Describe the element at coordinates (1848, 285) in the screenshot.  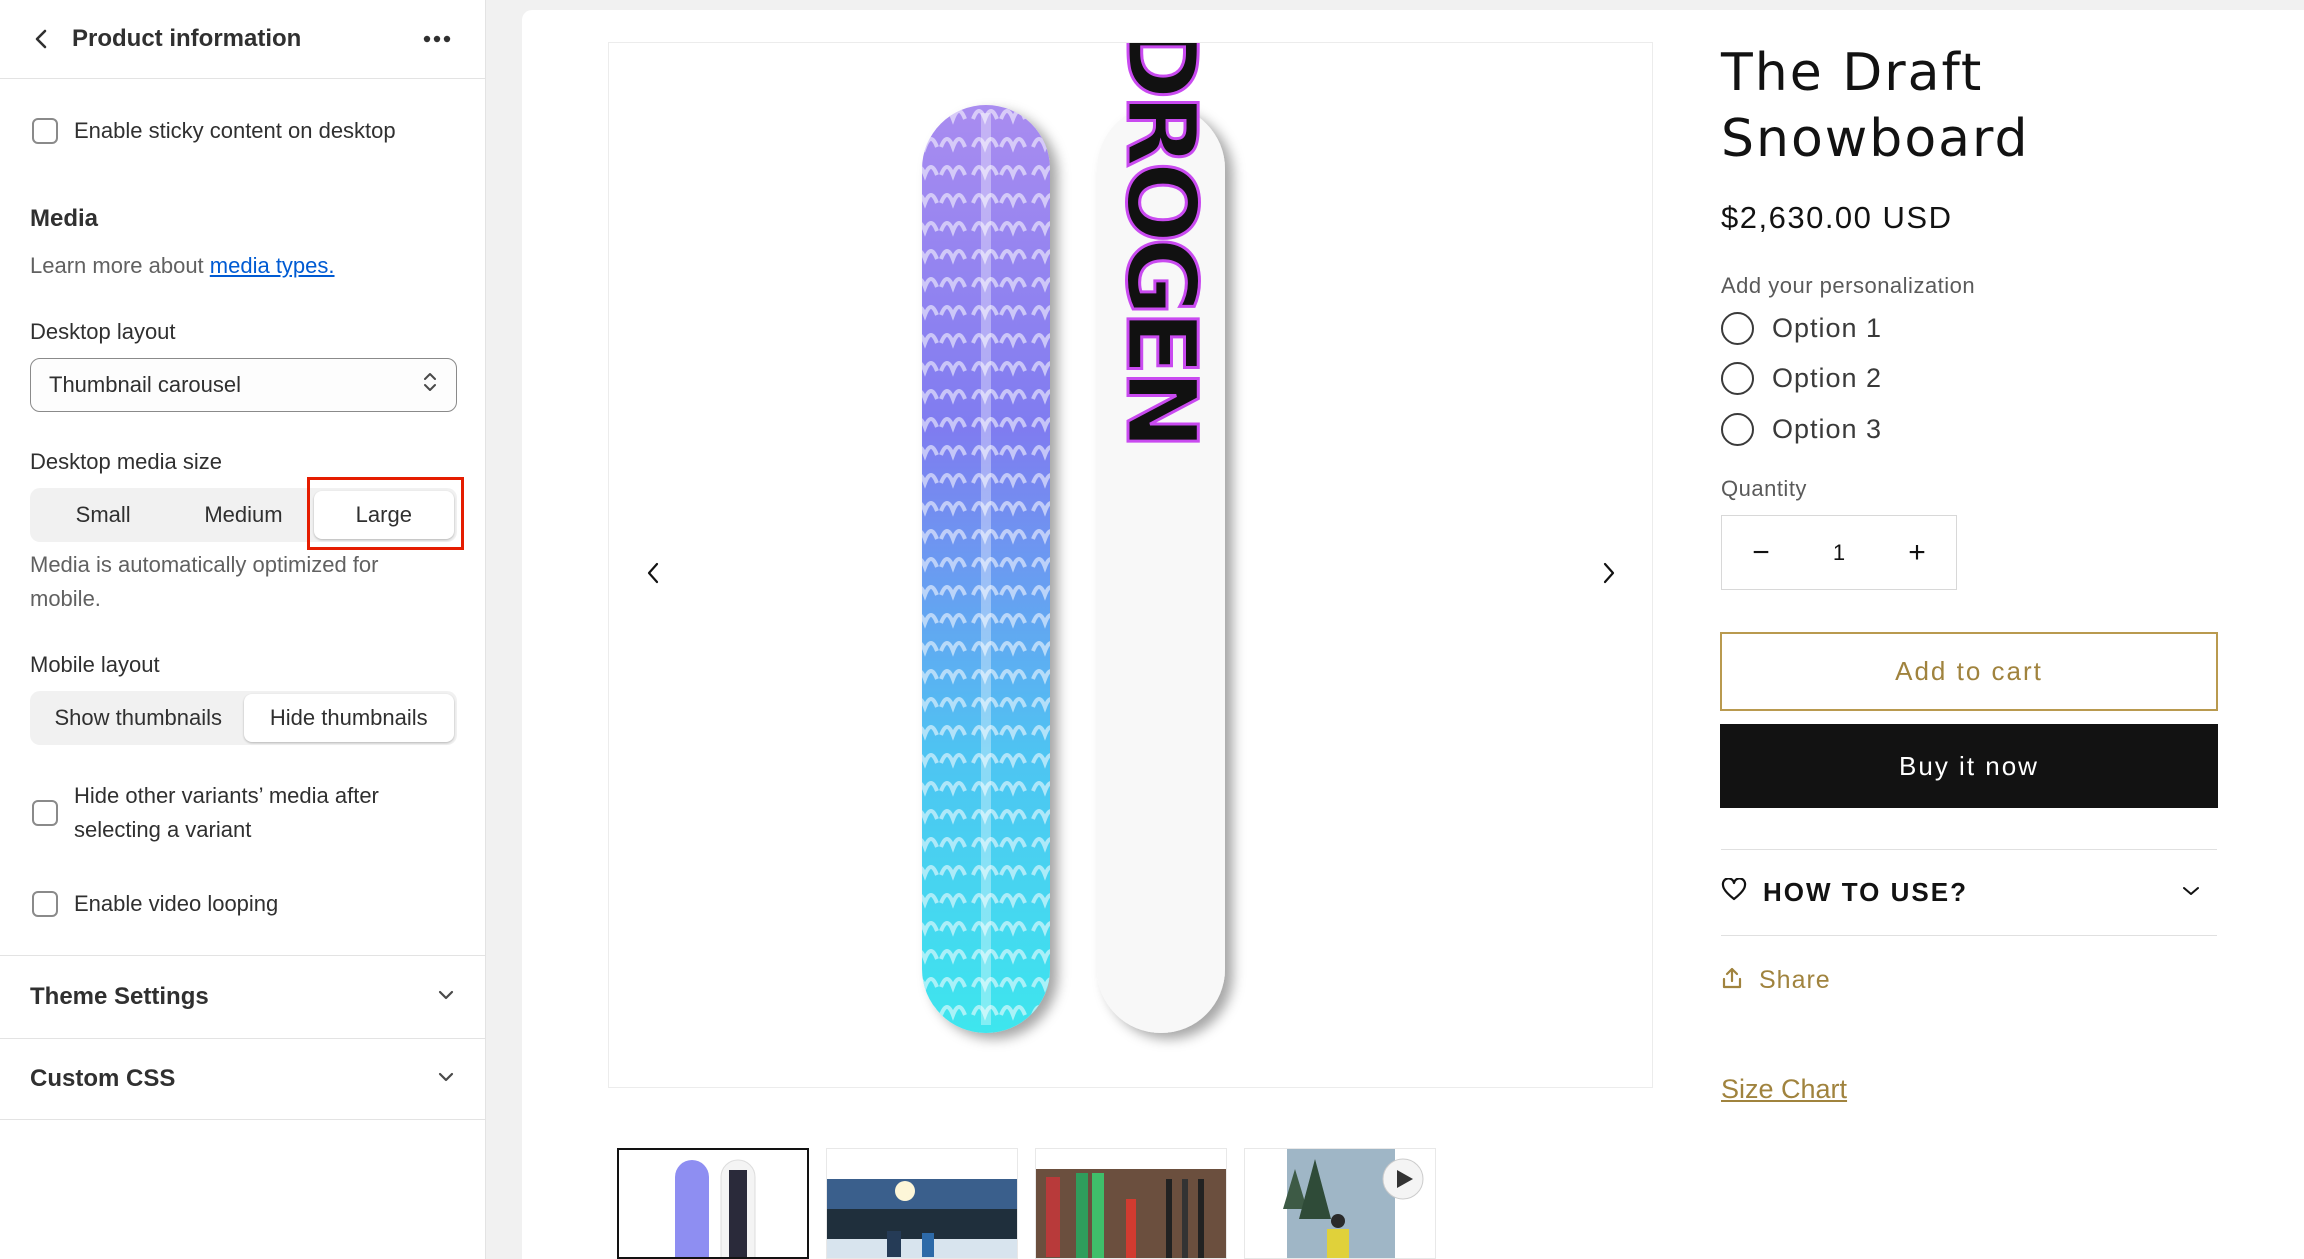
I see `personalization-label: Add your personalization` at that location.